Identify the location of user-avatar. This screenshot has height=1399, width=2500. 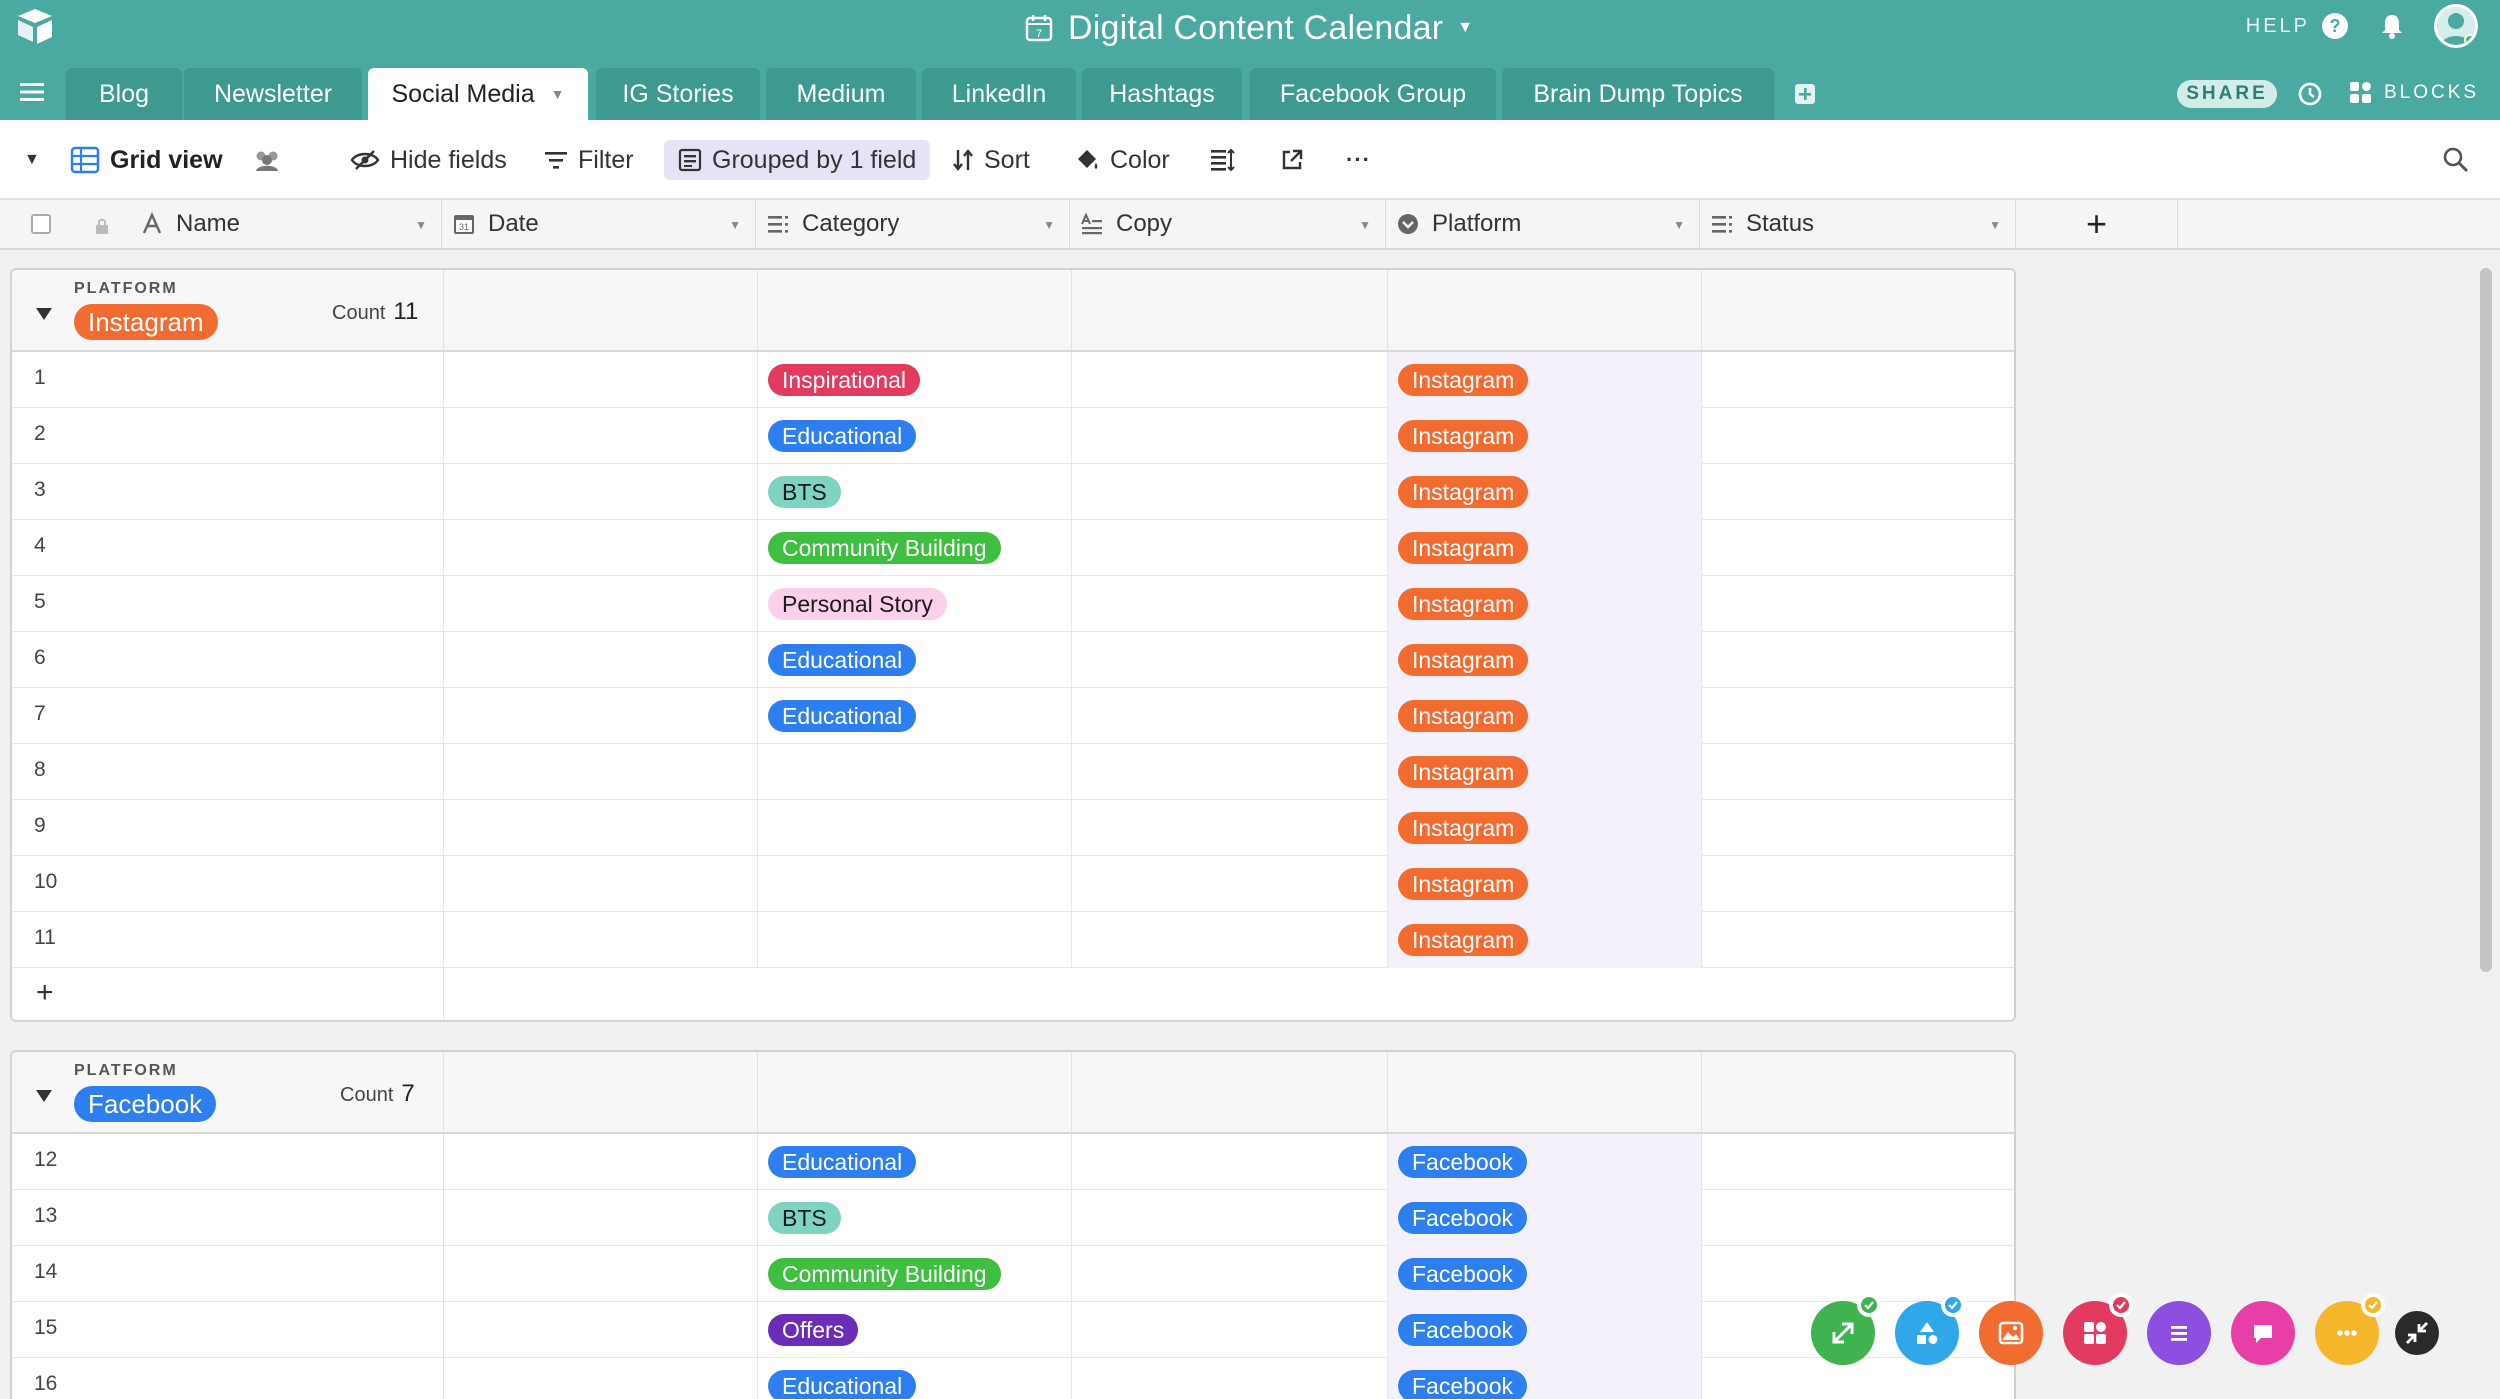
(2456, 26).